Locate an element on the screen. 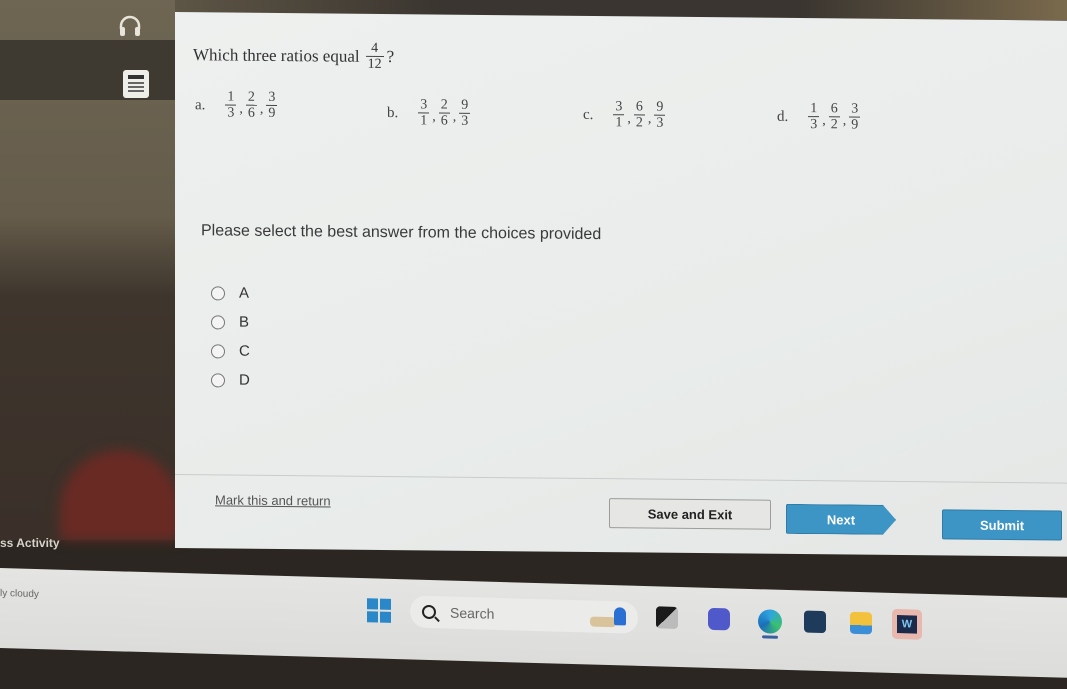 This screenshot has height=689, width=1067. answer-options: A B C D is located at coordinates (230, 336).